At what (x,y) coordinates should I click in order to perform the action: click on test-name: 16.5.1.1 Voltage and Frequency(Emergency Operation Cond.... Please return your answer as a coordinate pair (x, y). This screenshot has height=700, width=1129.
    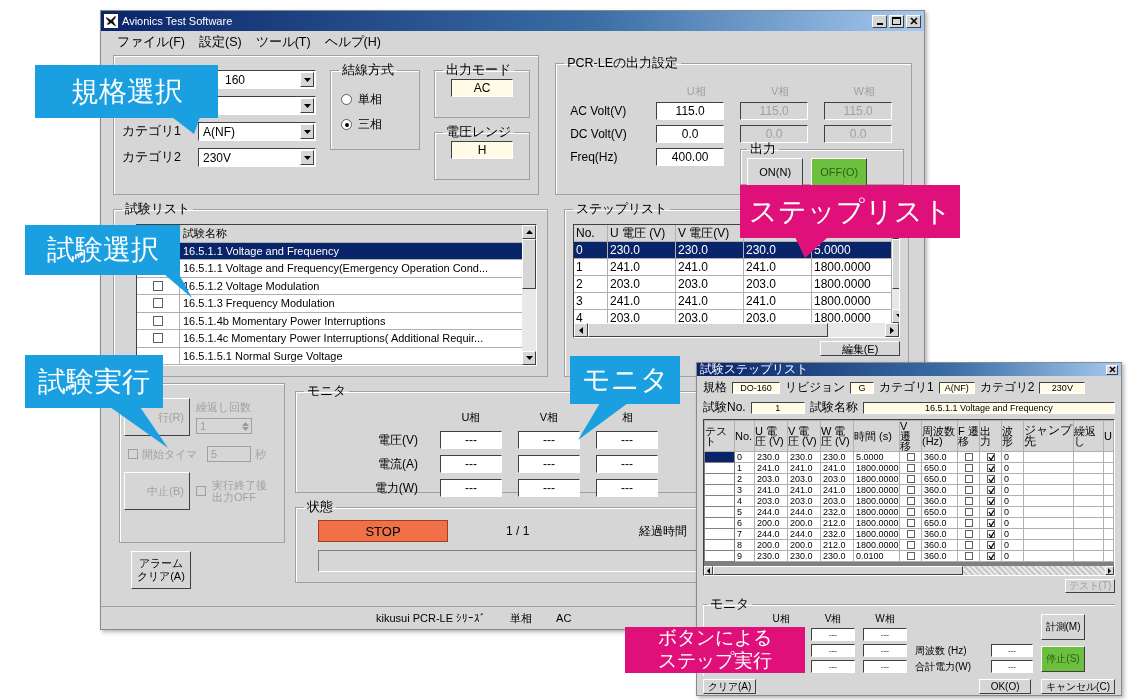
    Looking at the image, I should click on (334, 268).